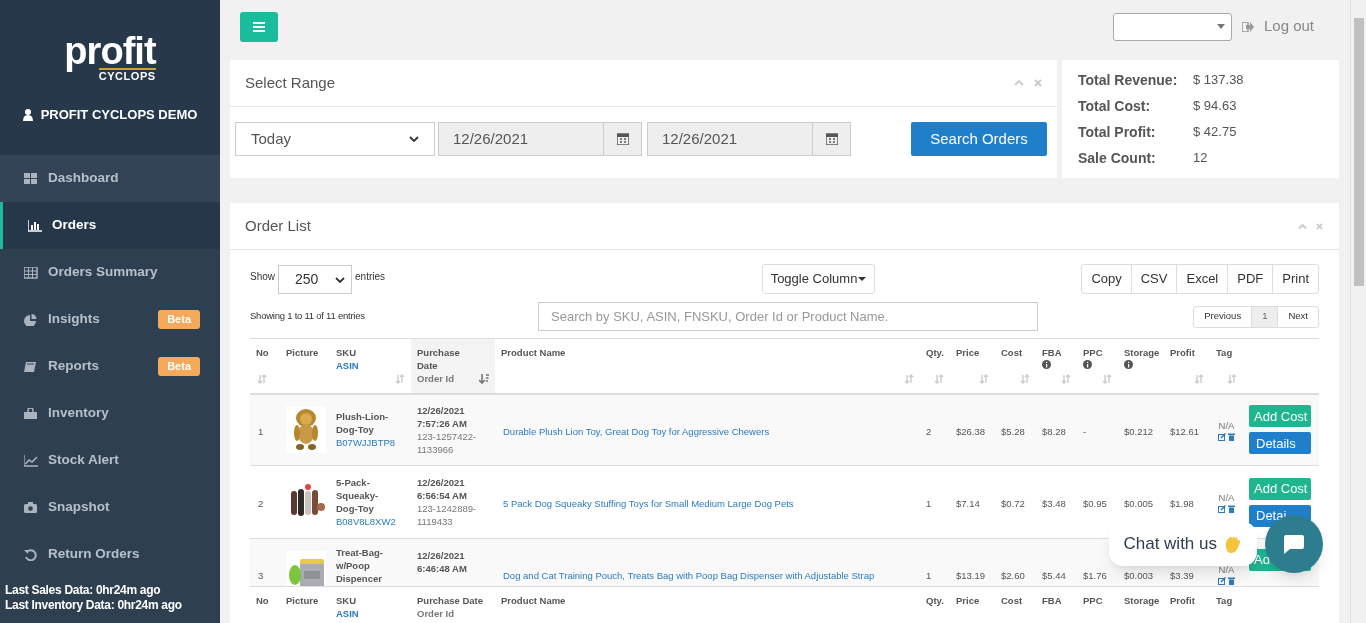 This screenshot has height=623, width=1366. Describe the element at coordinates (305, 604) in the screenshot. I see `column-footer: Picture` at that location.